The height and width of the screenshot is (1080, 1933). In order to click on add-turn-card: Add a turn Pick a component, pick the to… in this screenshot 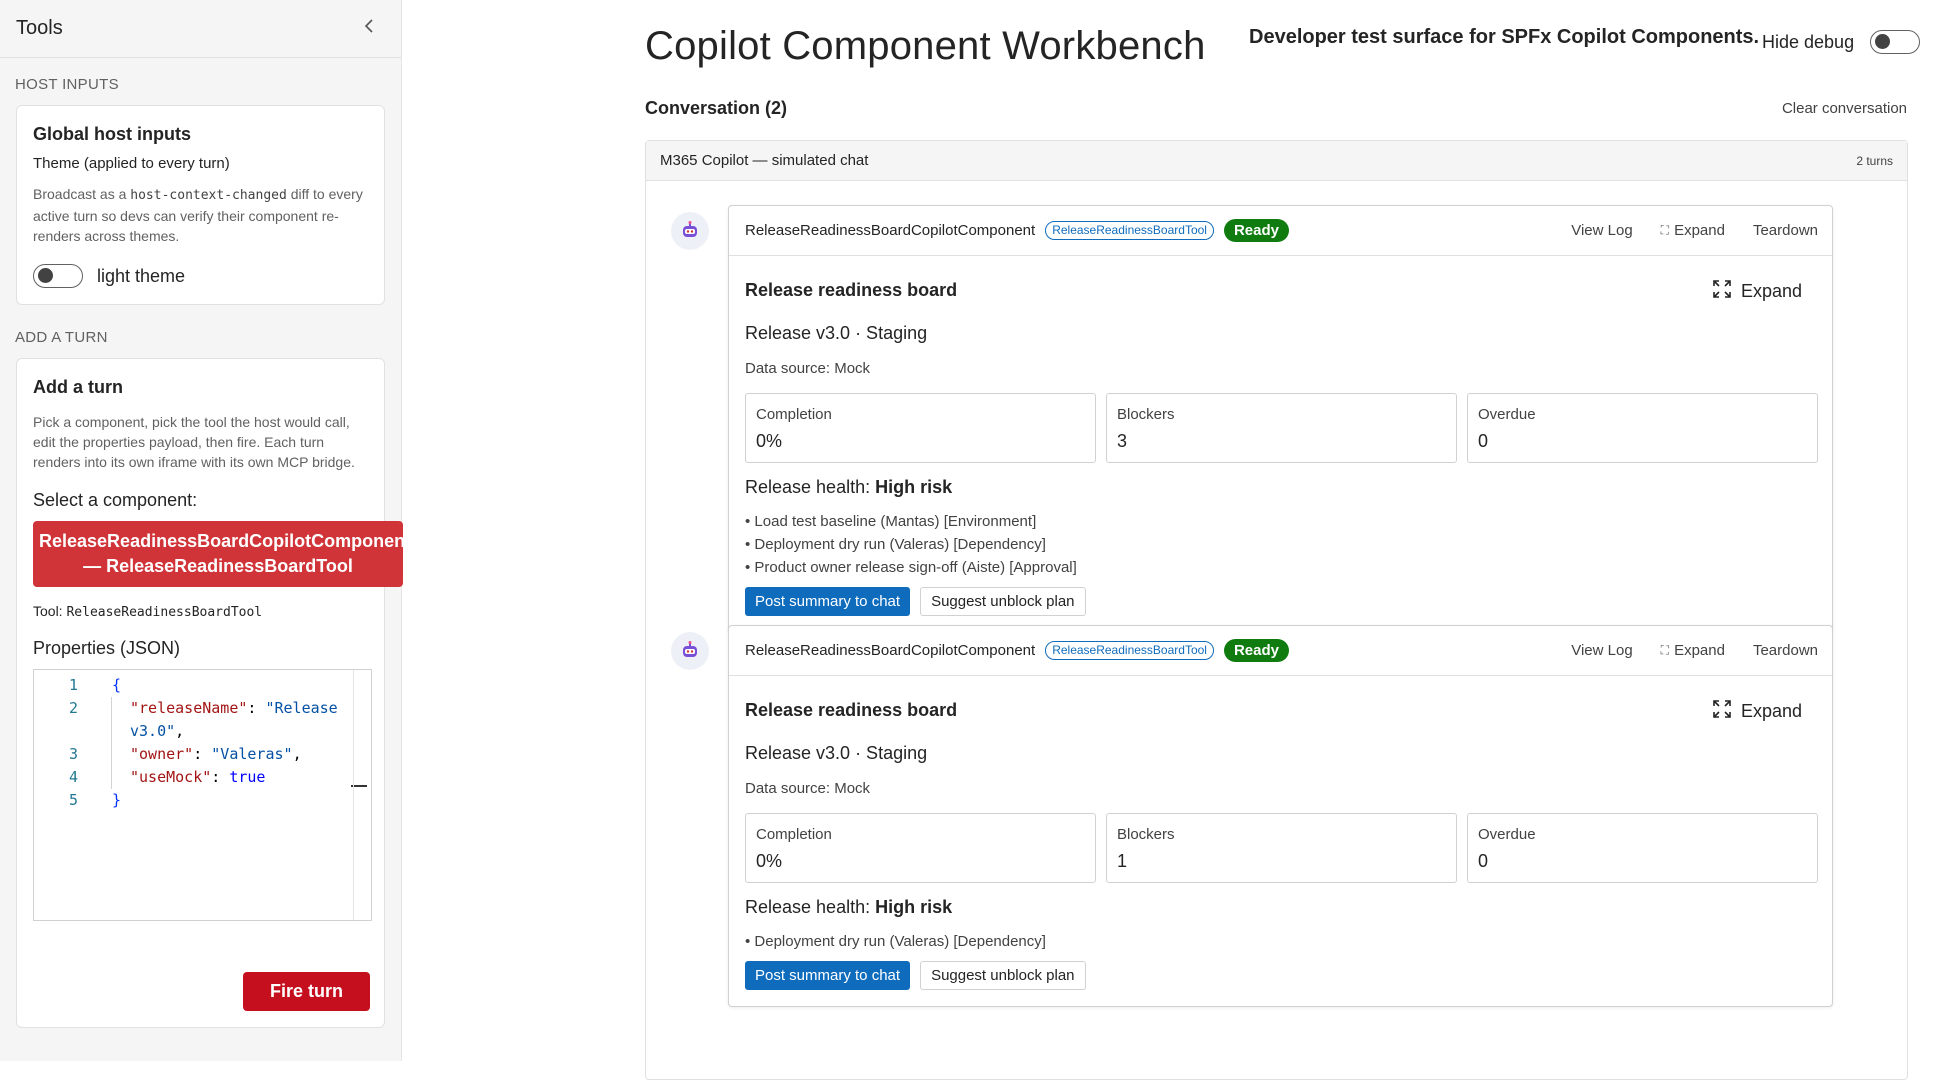, I will do `click(213, 693)`.